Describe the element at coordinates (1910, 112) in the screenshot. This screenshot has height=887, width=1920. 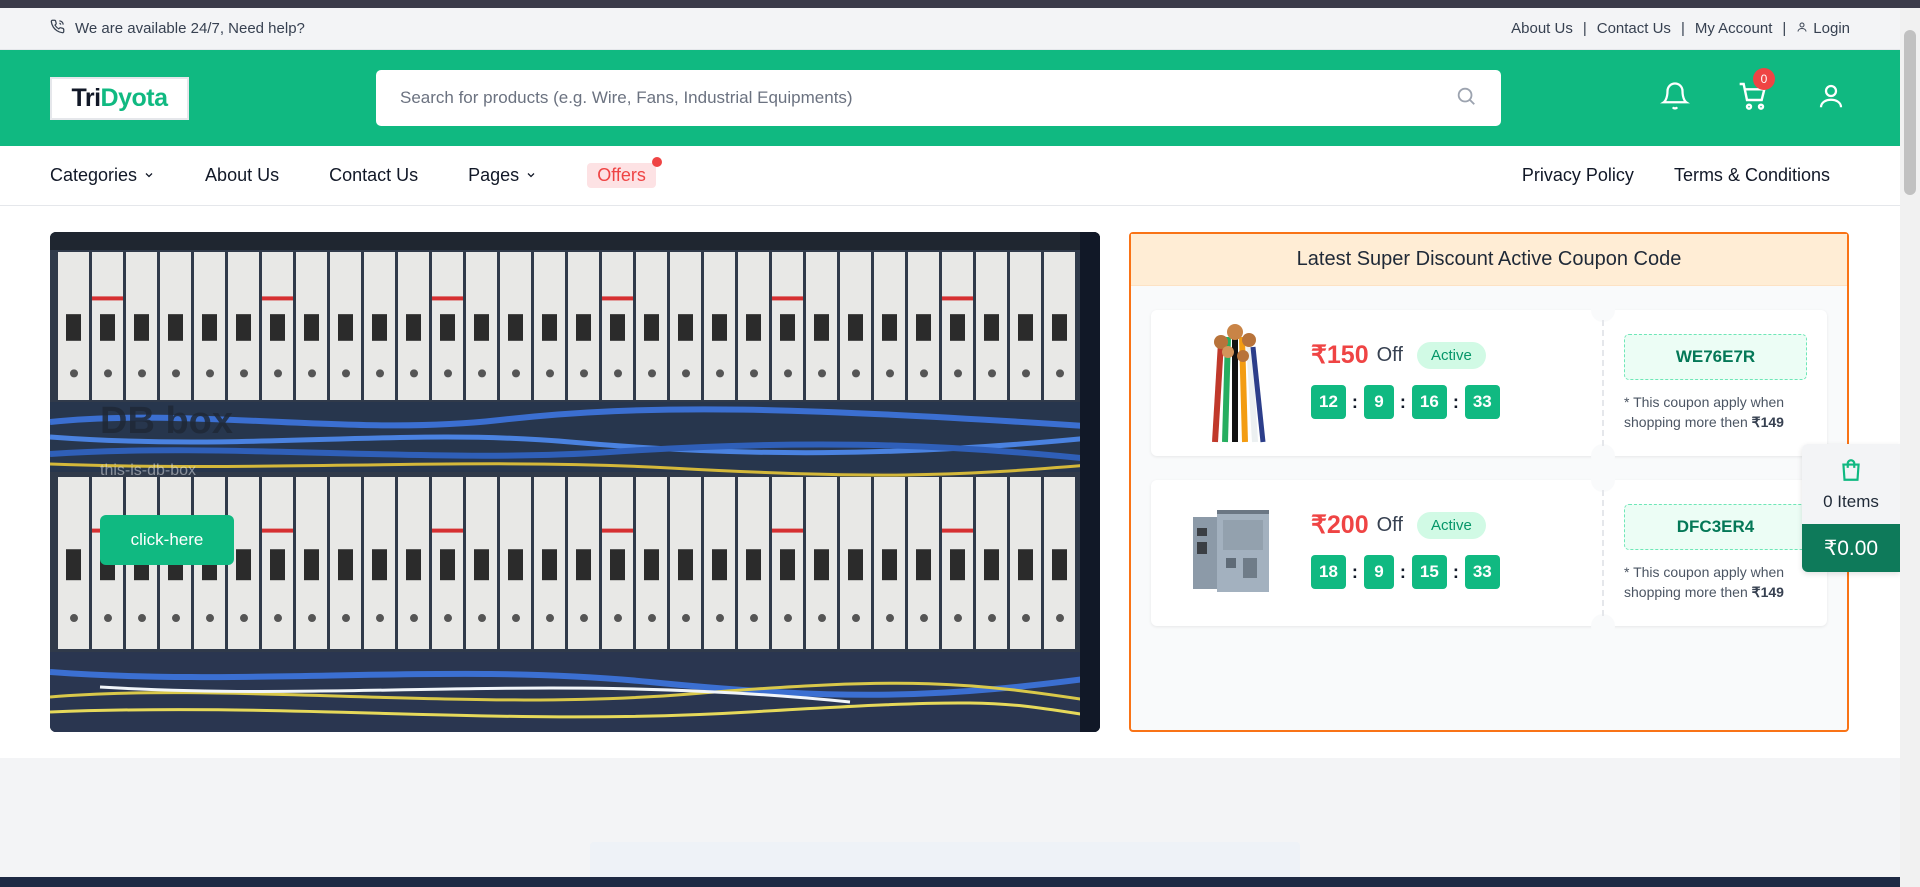
I see `scrollbar-thumb` at that location.